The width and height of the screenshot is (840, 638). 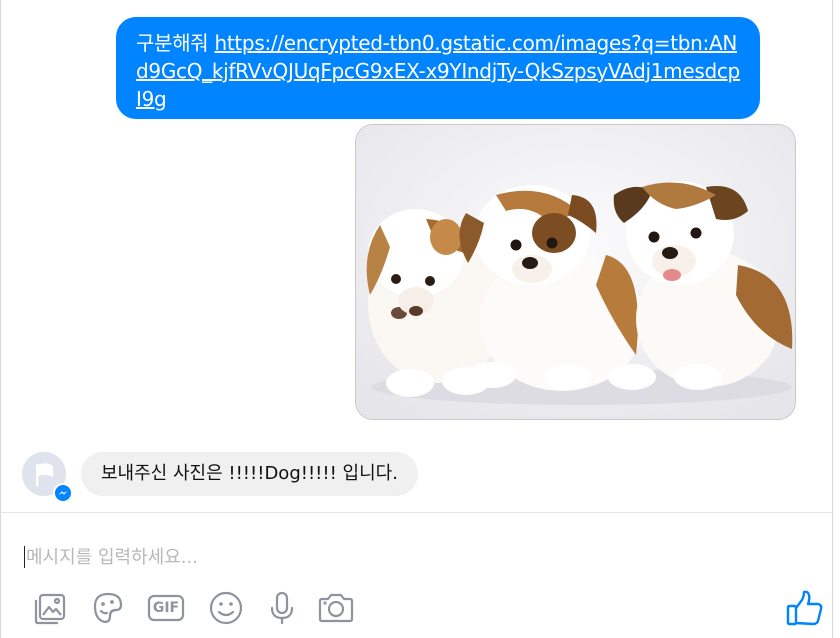 I want to click on bot-avatar, so click(x=47, y=477).